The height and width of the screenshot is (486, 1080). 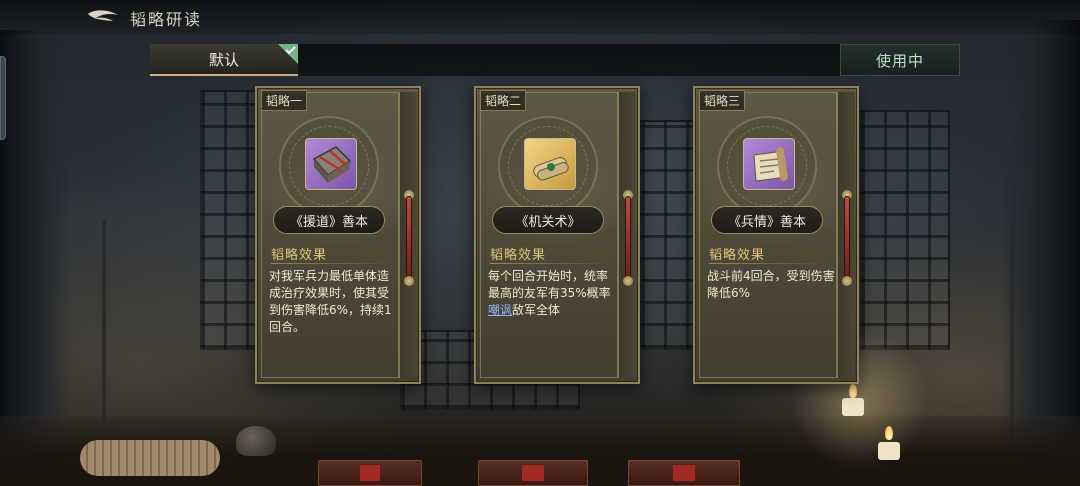 What do you see at coordinates (722, 100) in the screenshot?
I see `card-slot-label: 韬略三` at bounding box center [722, 100].